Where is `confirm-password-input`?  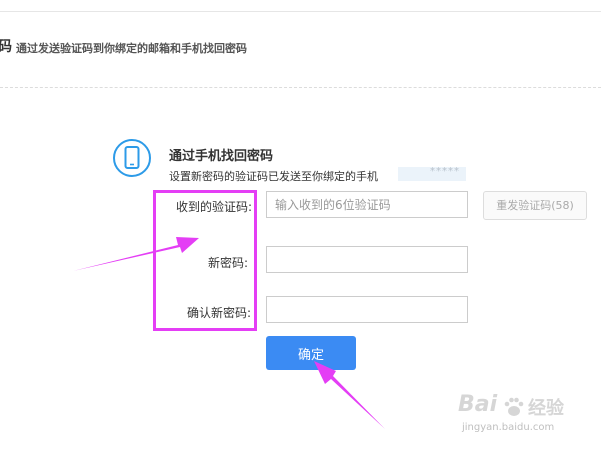
confirm-password-input is located at coordinates (367, 309).